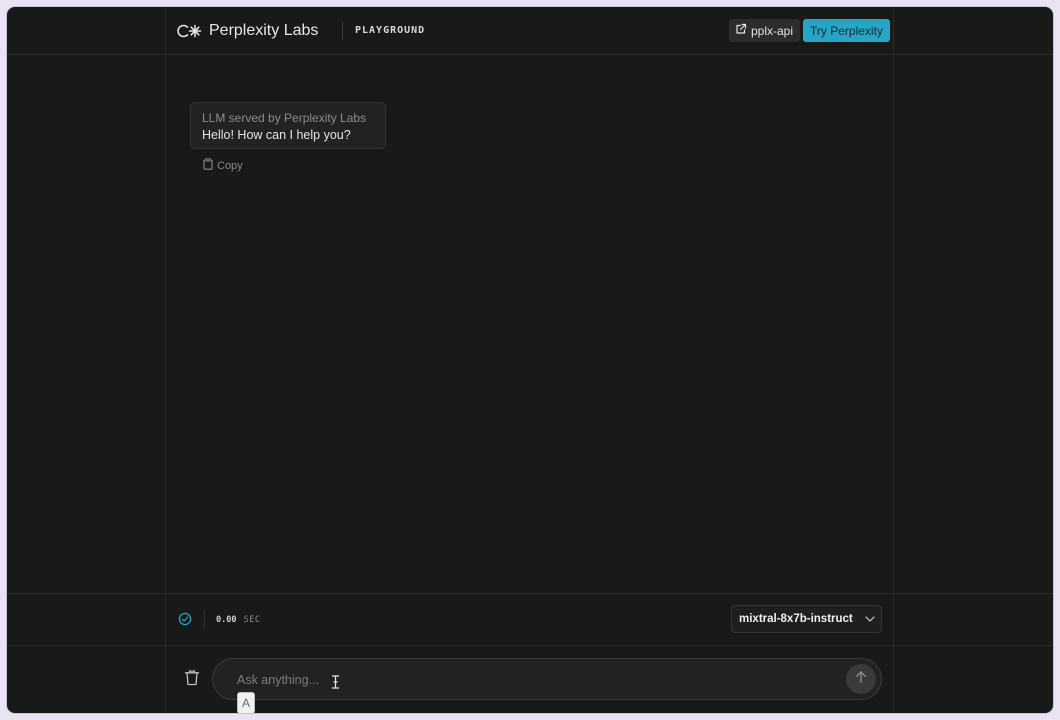 This screenshot has width=1060, height=720. I want to click on header-divider, so click(530, 54).